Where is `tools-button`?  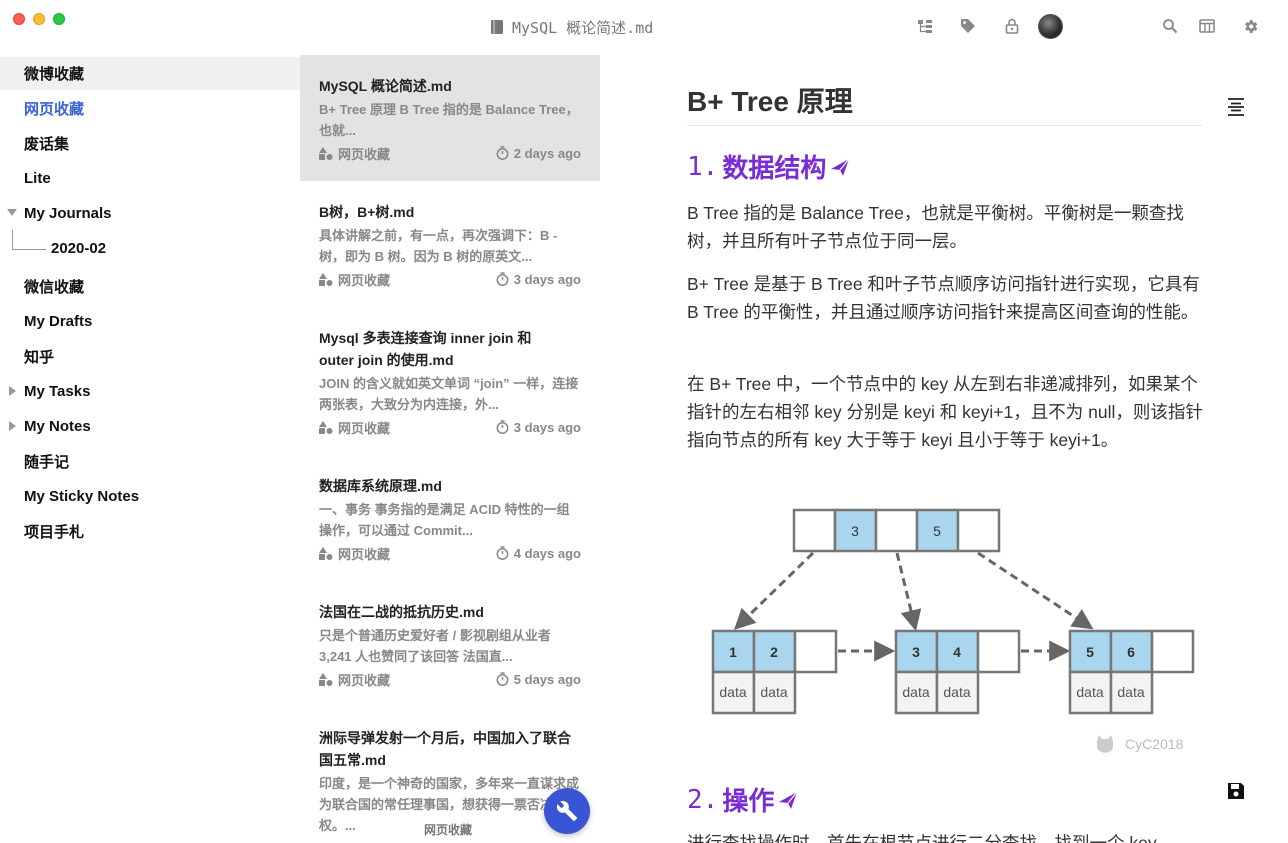 tools-button is located at coordinates (567, 811).